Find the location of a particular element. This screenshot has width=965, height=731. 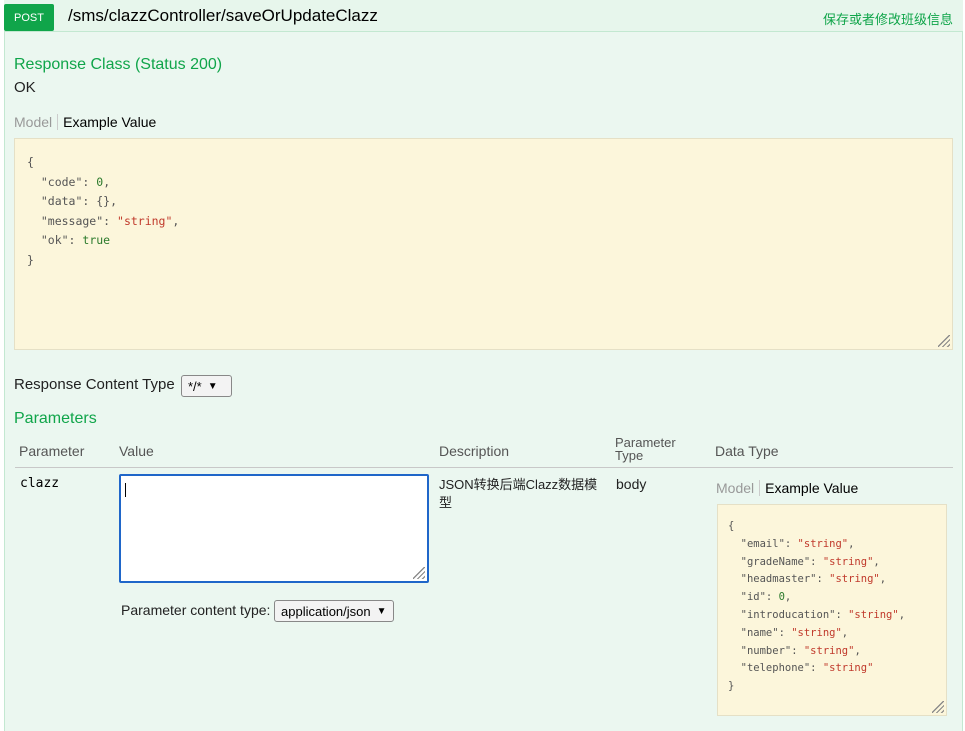

response-content-type-select: */* ▼ is located at coordinates (206, 386).